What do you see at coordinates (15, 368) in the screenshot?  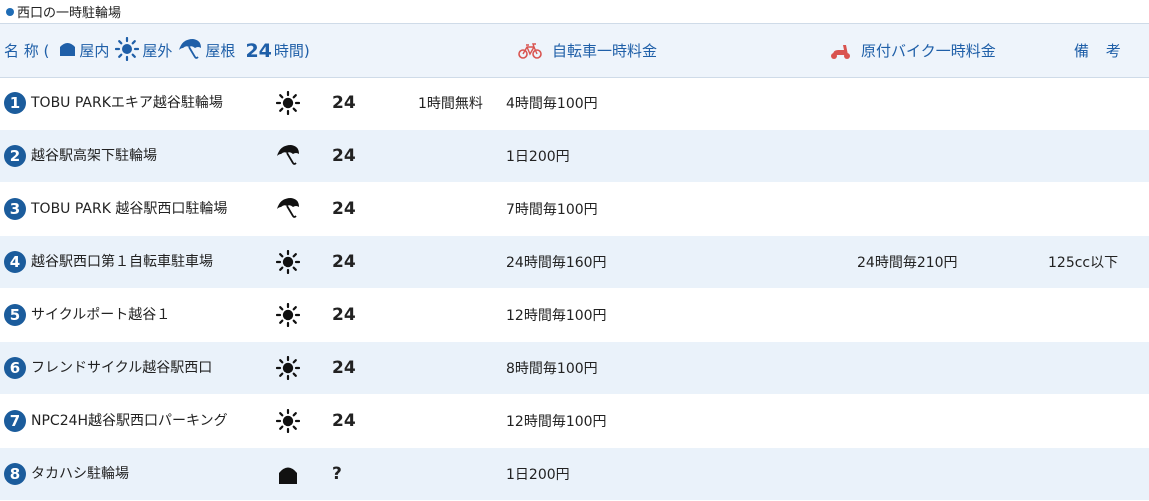 I see `row-number-badge: 6` at bounding box center [15, 368].